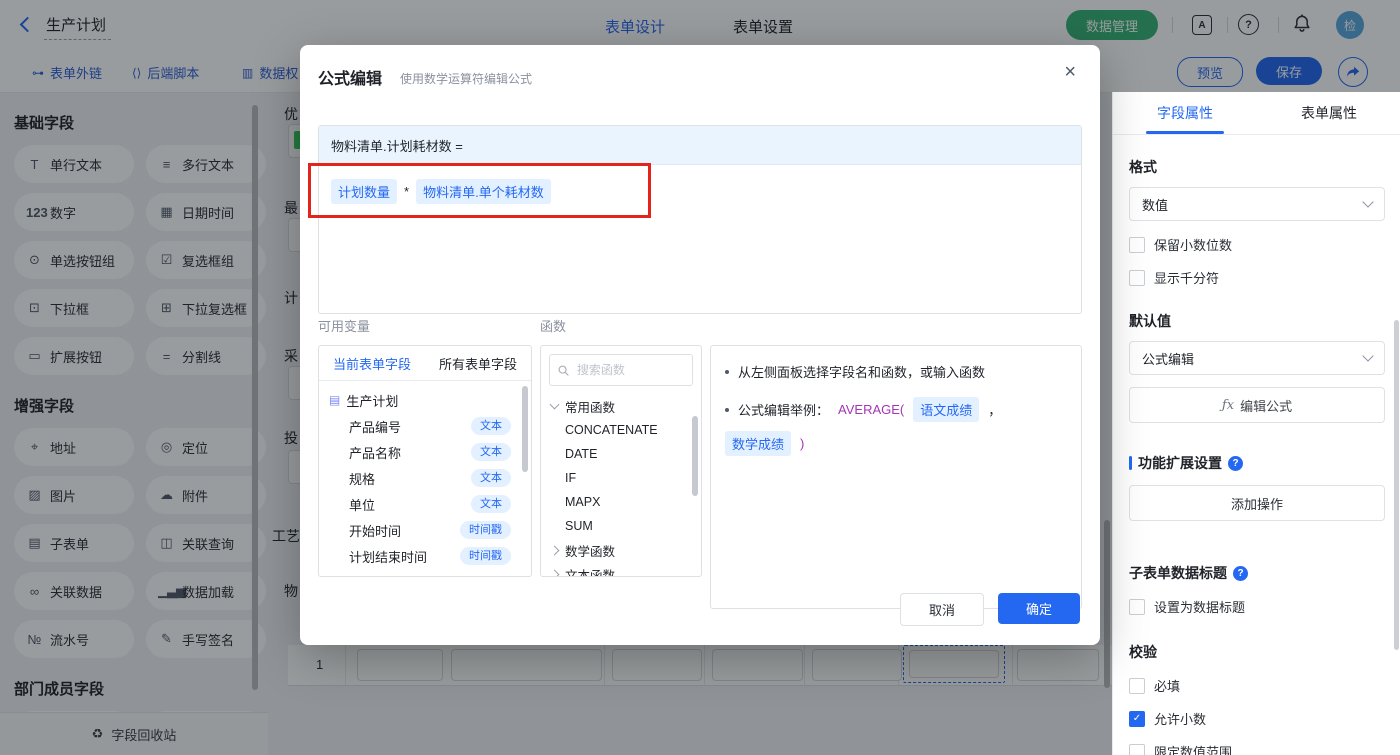  Describe the element at coordinates (1150, 321) in the screenshot. I see `default-value-label: 默认值` at that location.